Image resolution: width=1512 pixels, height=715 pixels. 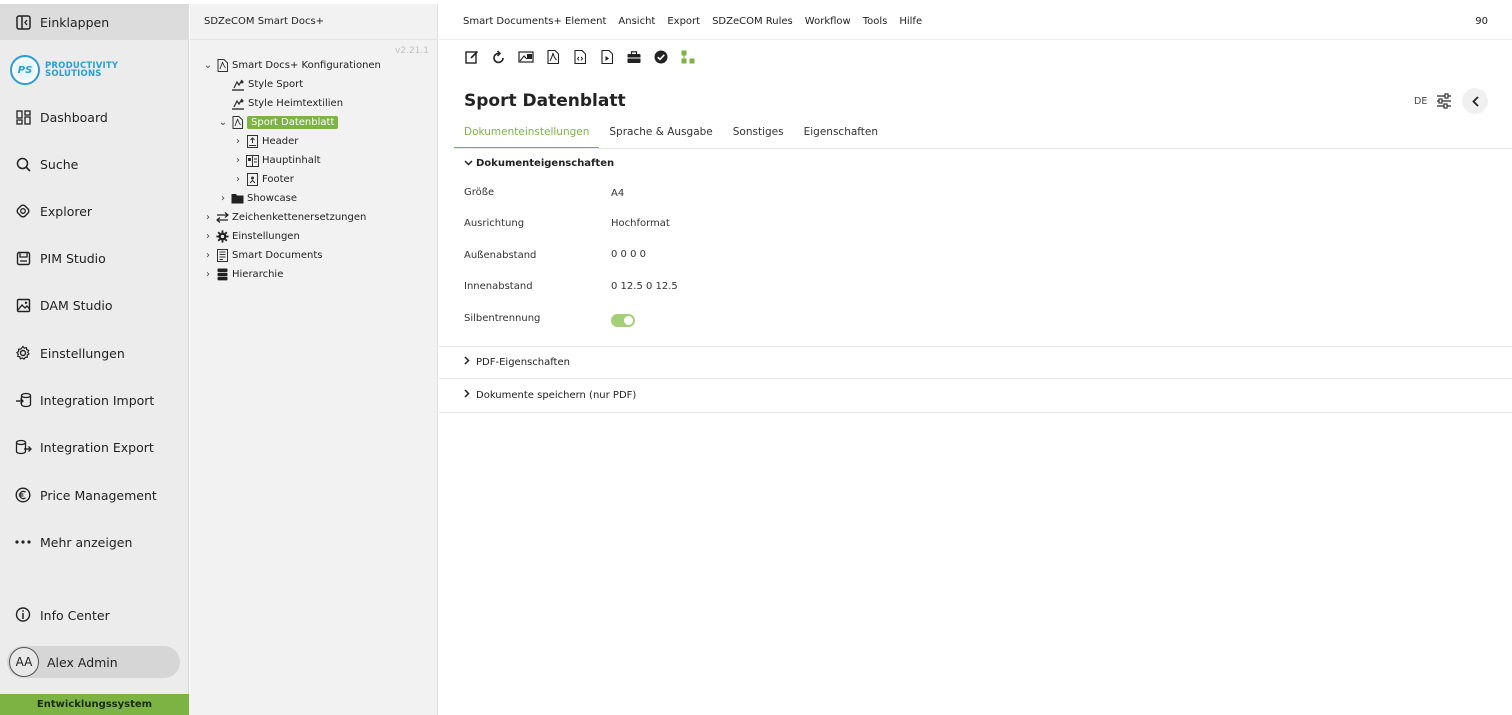 I want to click on tree-node-style-heimtextilien: Style Heimtextilien, so click(x=286, y=103).